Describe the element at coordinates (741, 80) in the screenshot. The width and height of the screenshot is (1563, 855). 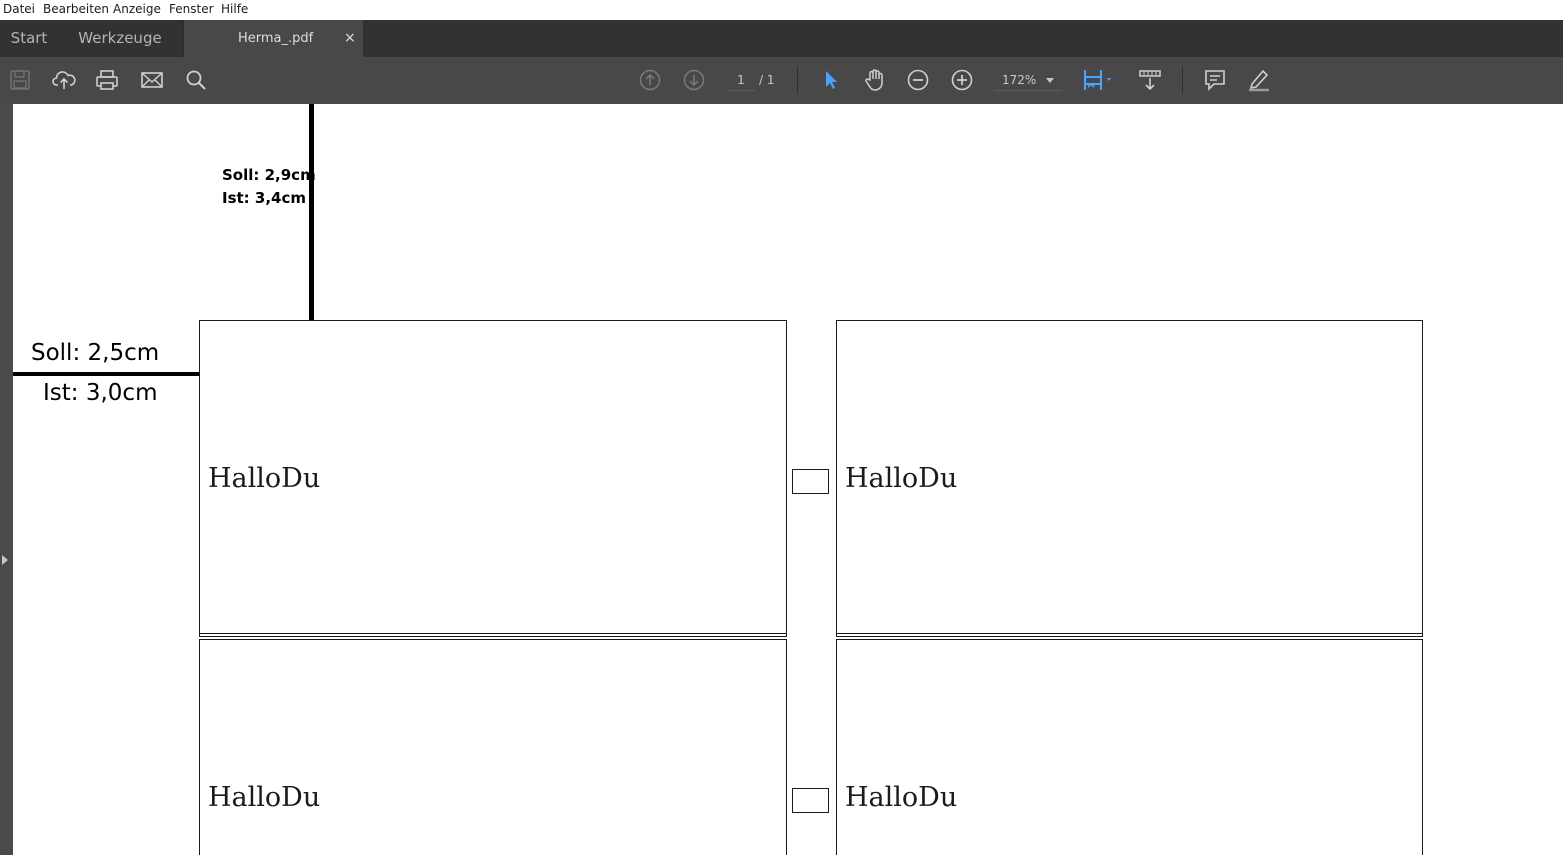
I see `page-number-input: 1` at that location.